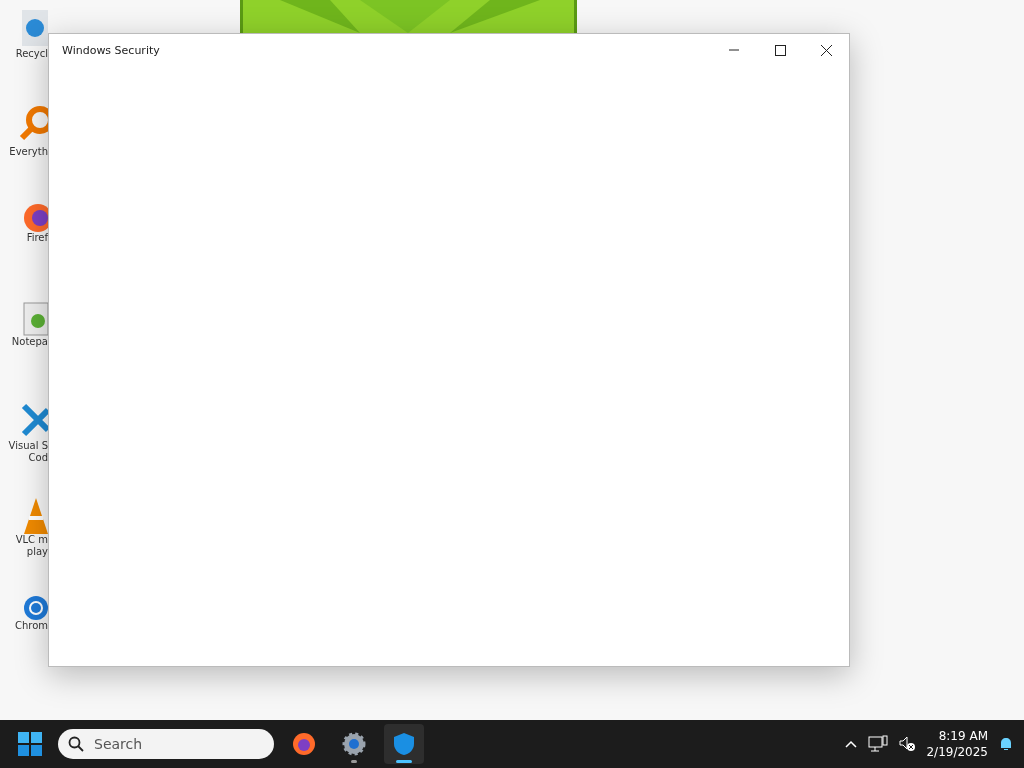 The width and height of the screenshot is (1024, 768). Describe the element at coordinates (30, 744) in the screenshot. I see `start-button` at that location.